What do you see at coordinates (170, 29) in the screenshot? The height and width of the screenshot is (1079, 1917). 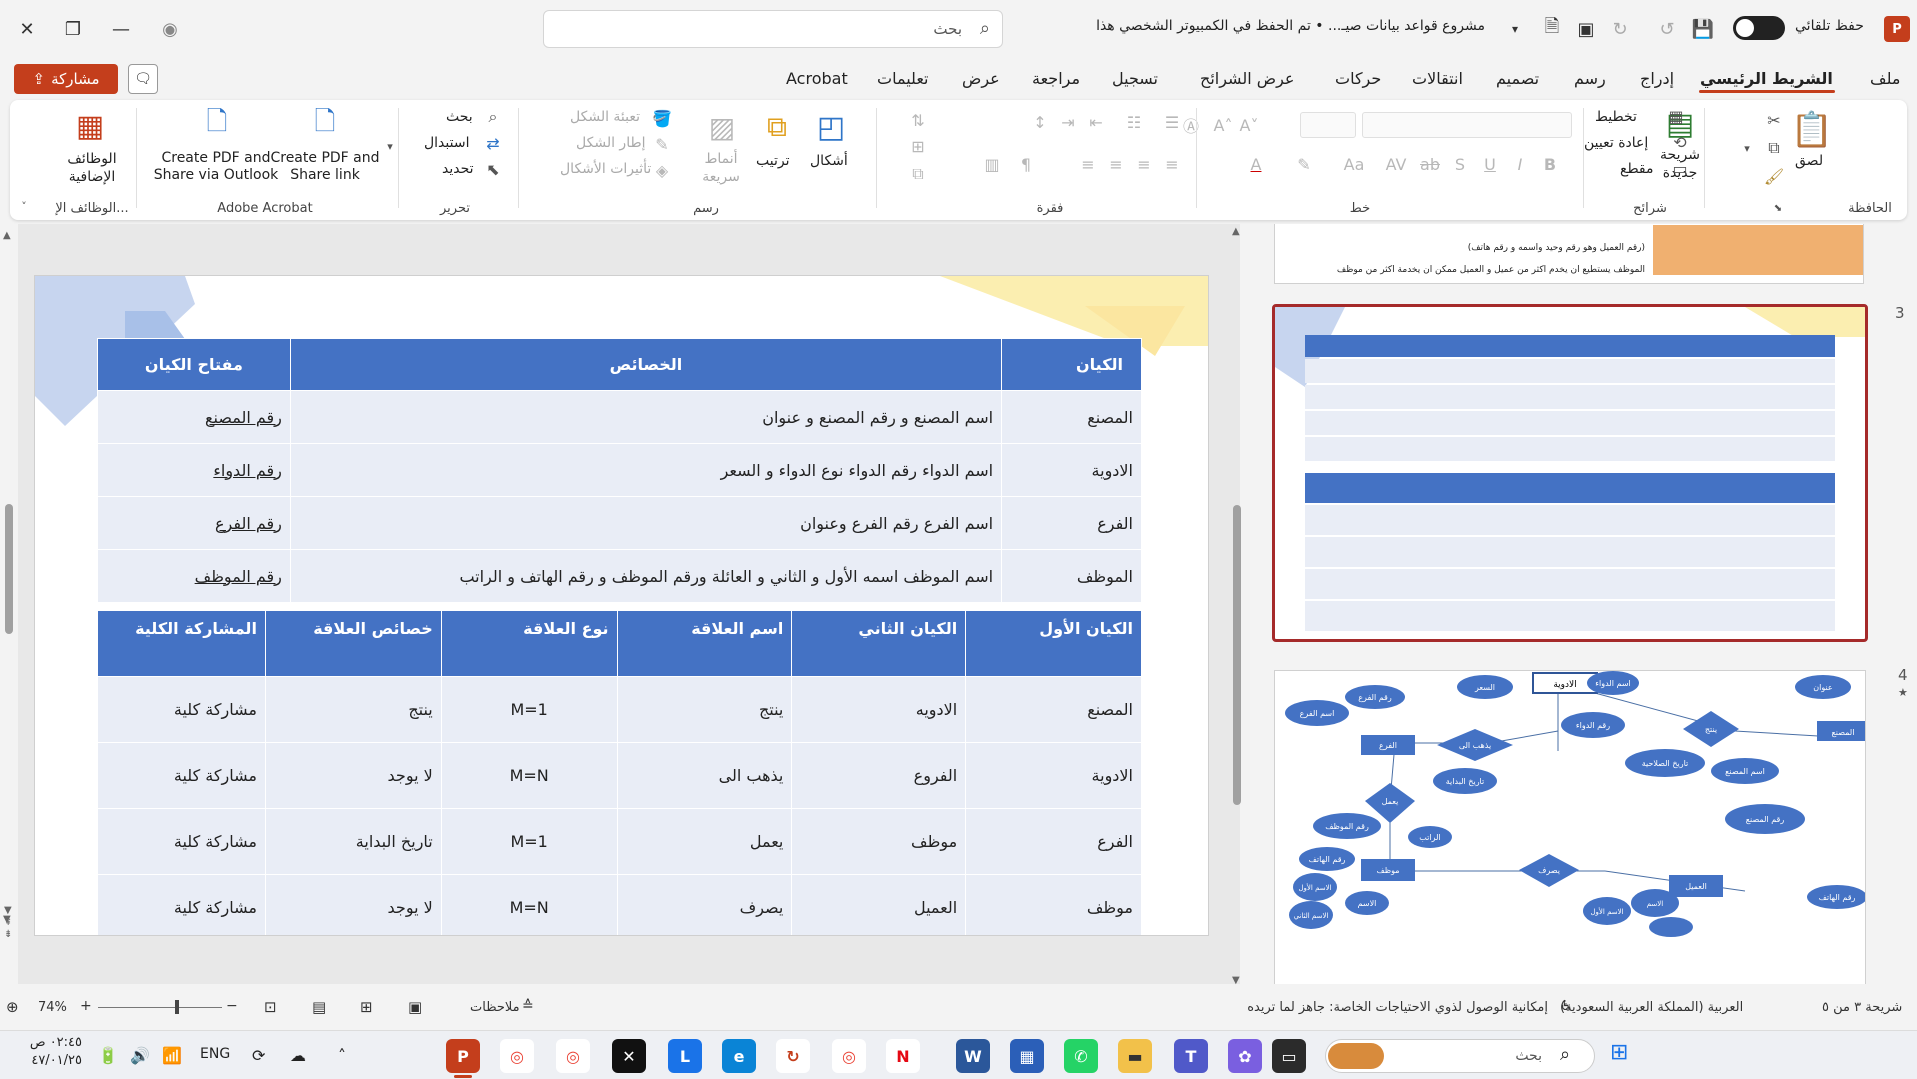 I see `globe-icon: ◉` at bounding box center [170, 29].